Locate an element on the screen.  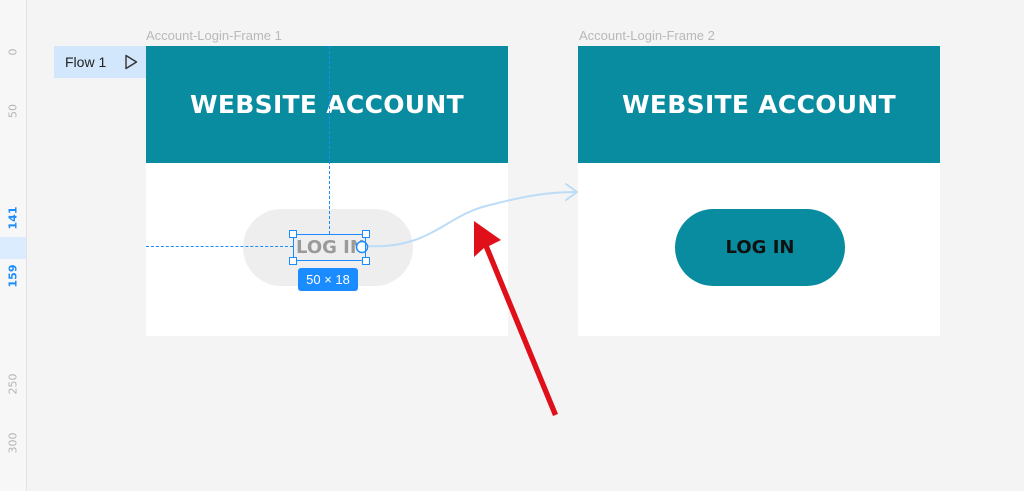
vertical-measure-guide is located at coordinates (329, 140).